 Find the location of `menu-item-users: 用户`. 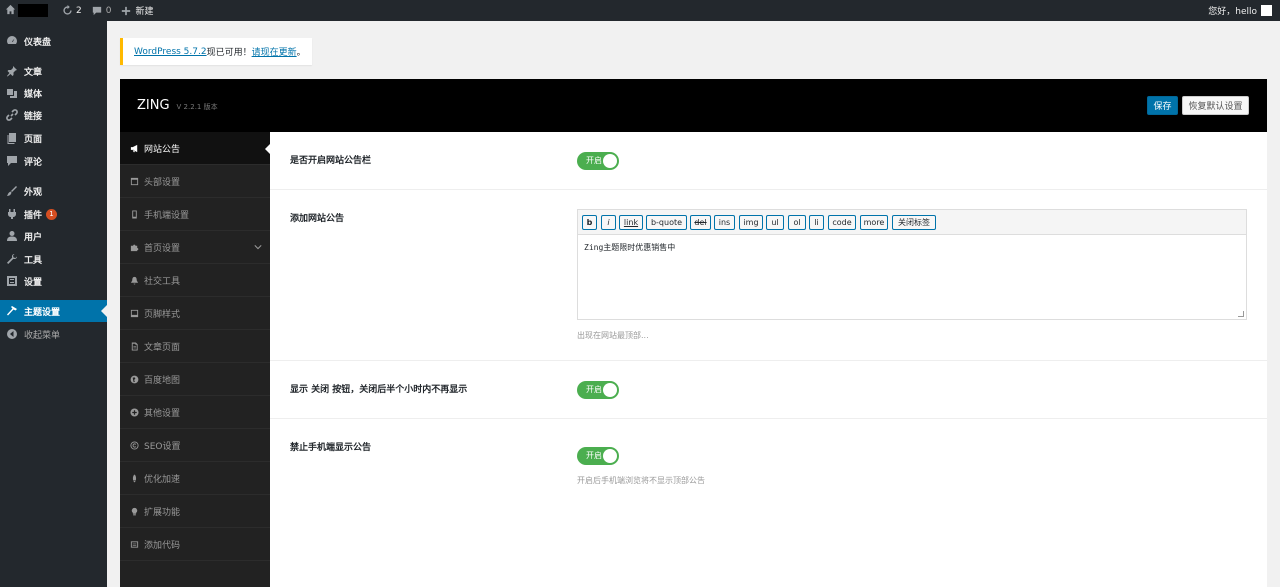

menu-item-users: 用户 is located at coordinates (53, 236).